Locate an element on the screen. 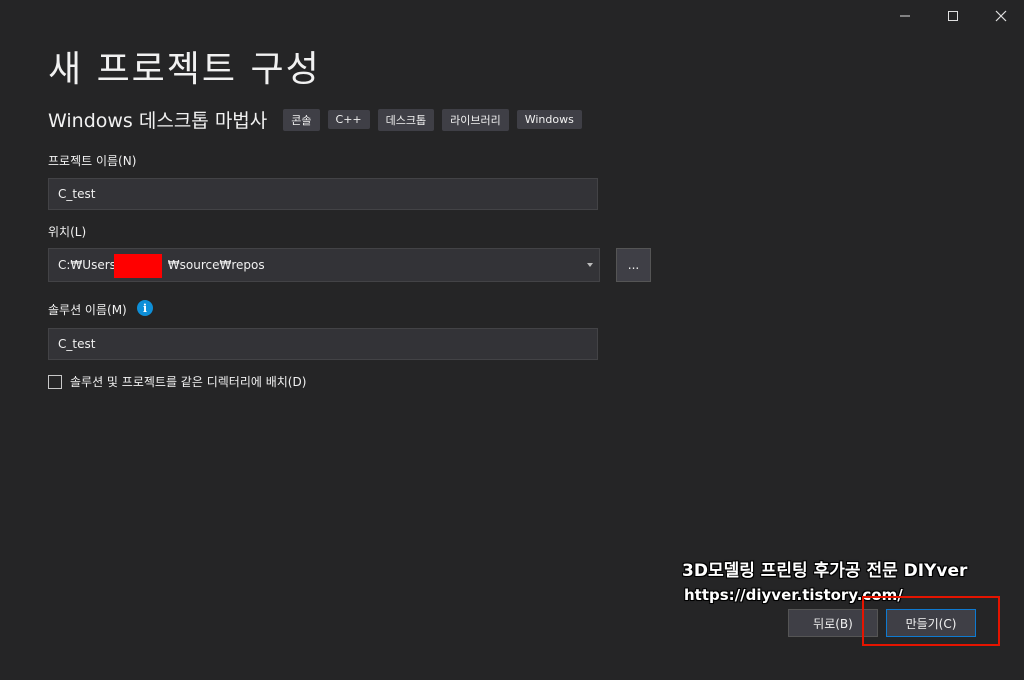  minimize-icon is located at coordinates (905, 16).